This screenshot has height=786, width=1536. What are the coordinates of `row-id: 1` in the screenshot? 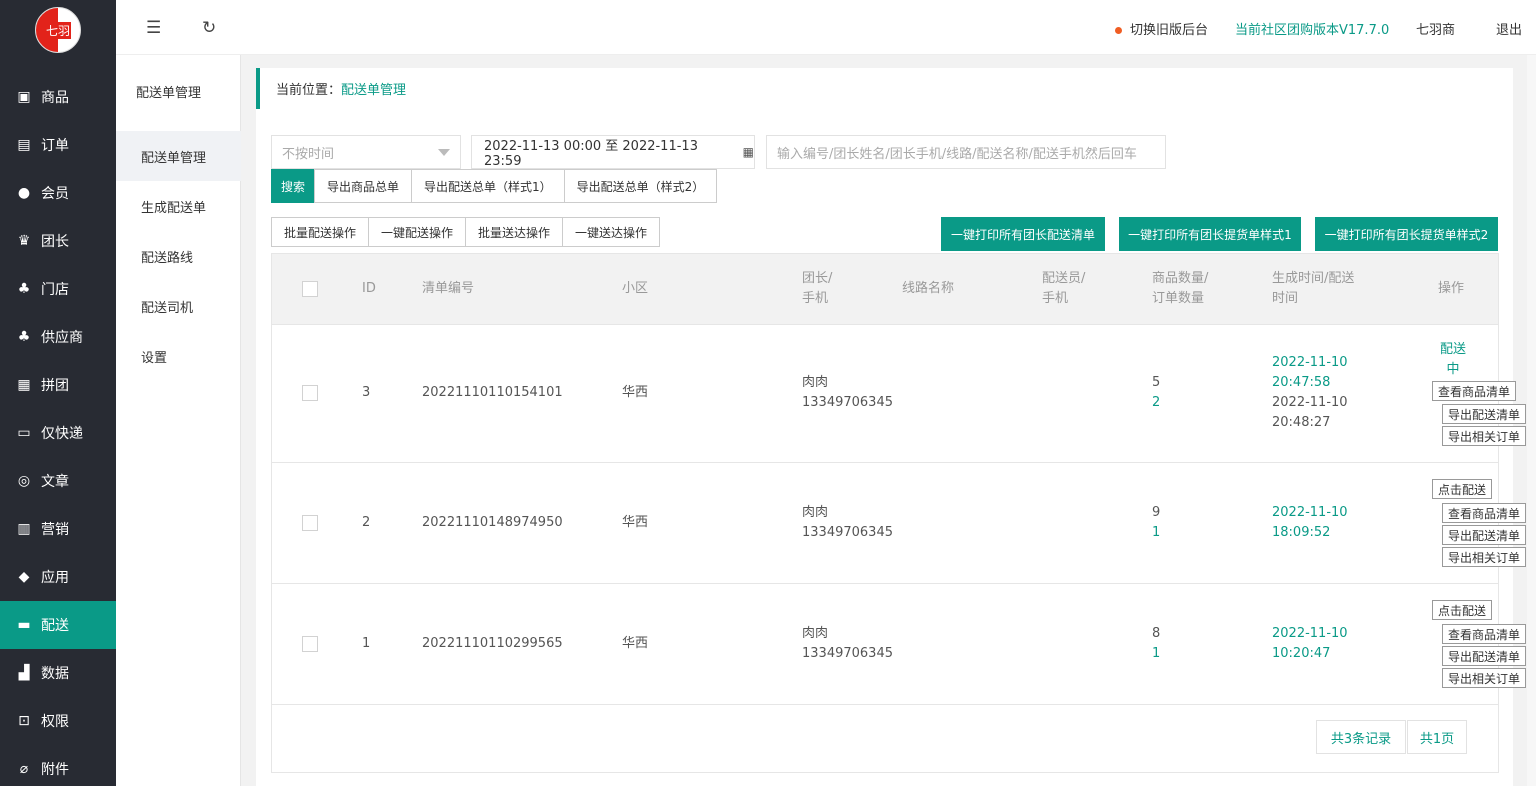 It's located at (366, 643).